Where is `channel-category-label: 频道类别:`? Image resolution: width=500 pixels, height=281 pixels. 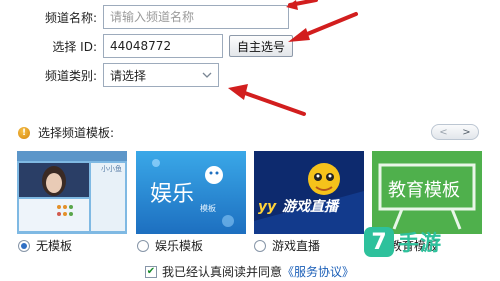 channel-category-label: 频道类别: is located at coordinates (70, 75).